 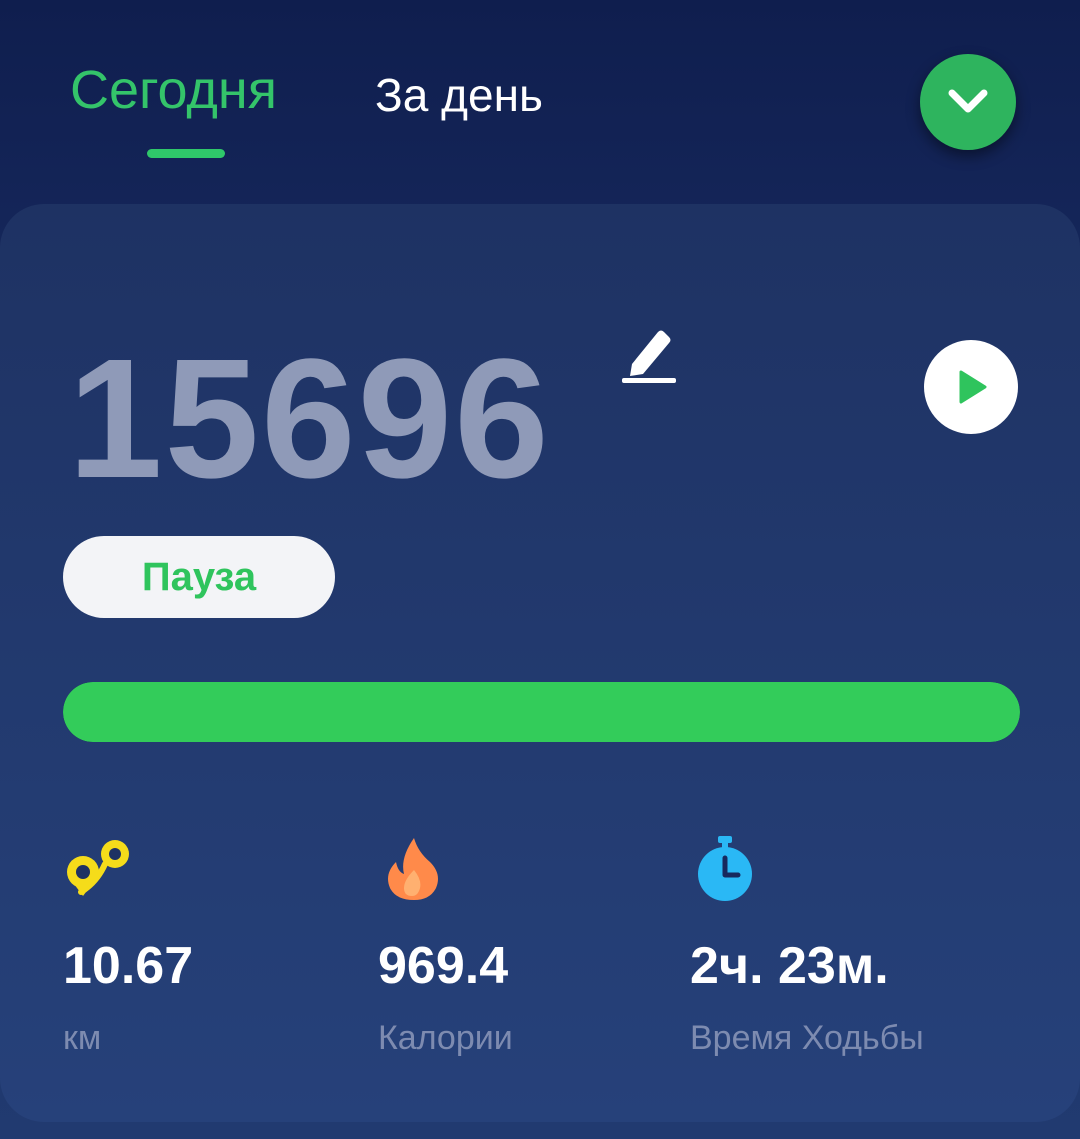 I want to click on play-icon, so click(x=973, y=387).